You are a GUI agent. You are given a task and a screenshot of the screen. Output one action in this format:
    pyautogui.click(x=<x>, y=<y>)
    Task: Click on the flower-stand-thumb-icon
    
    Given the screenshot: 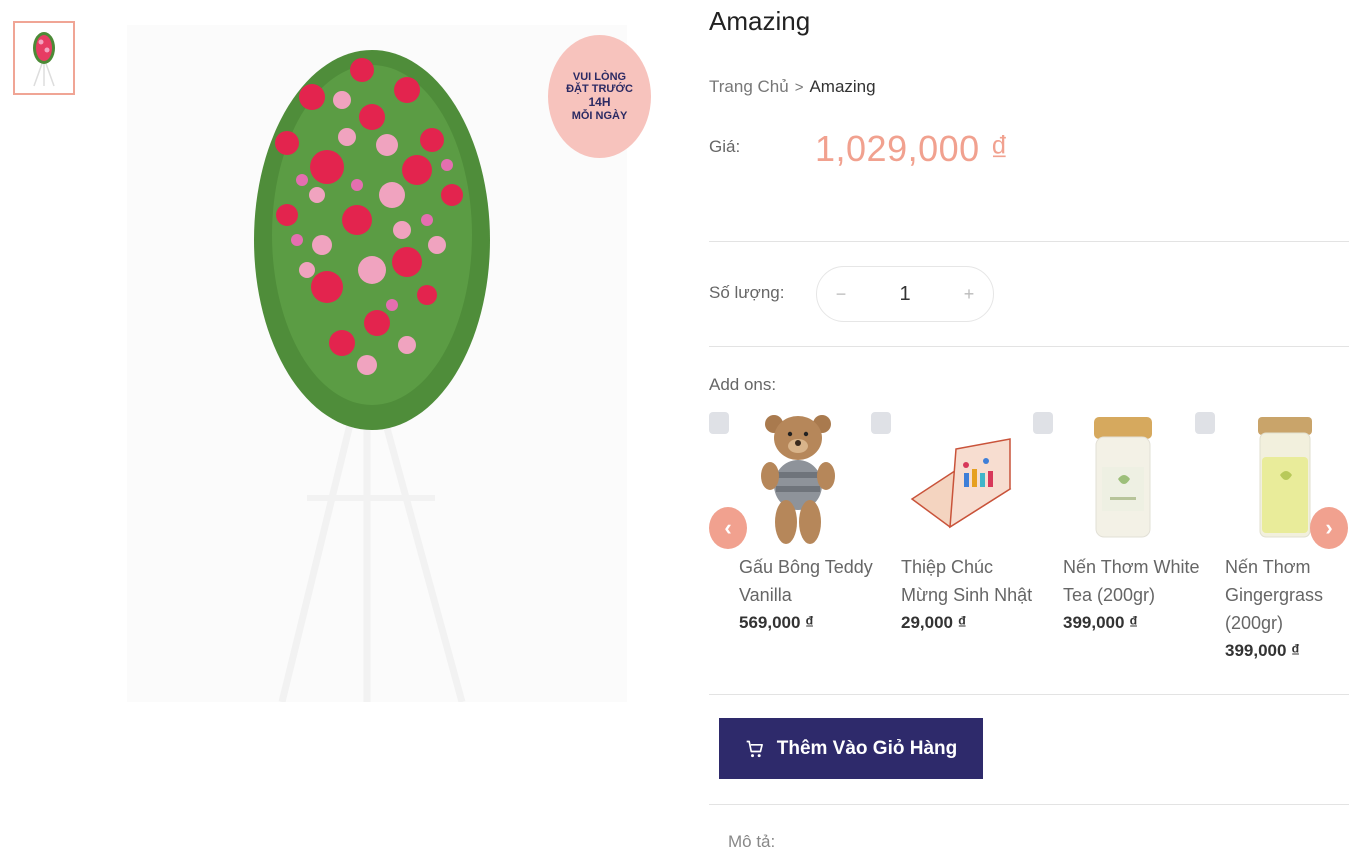 What is the action you would take?
    pyautogui.click(x=44, y=59)
    